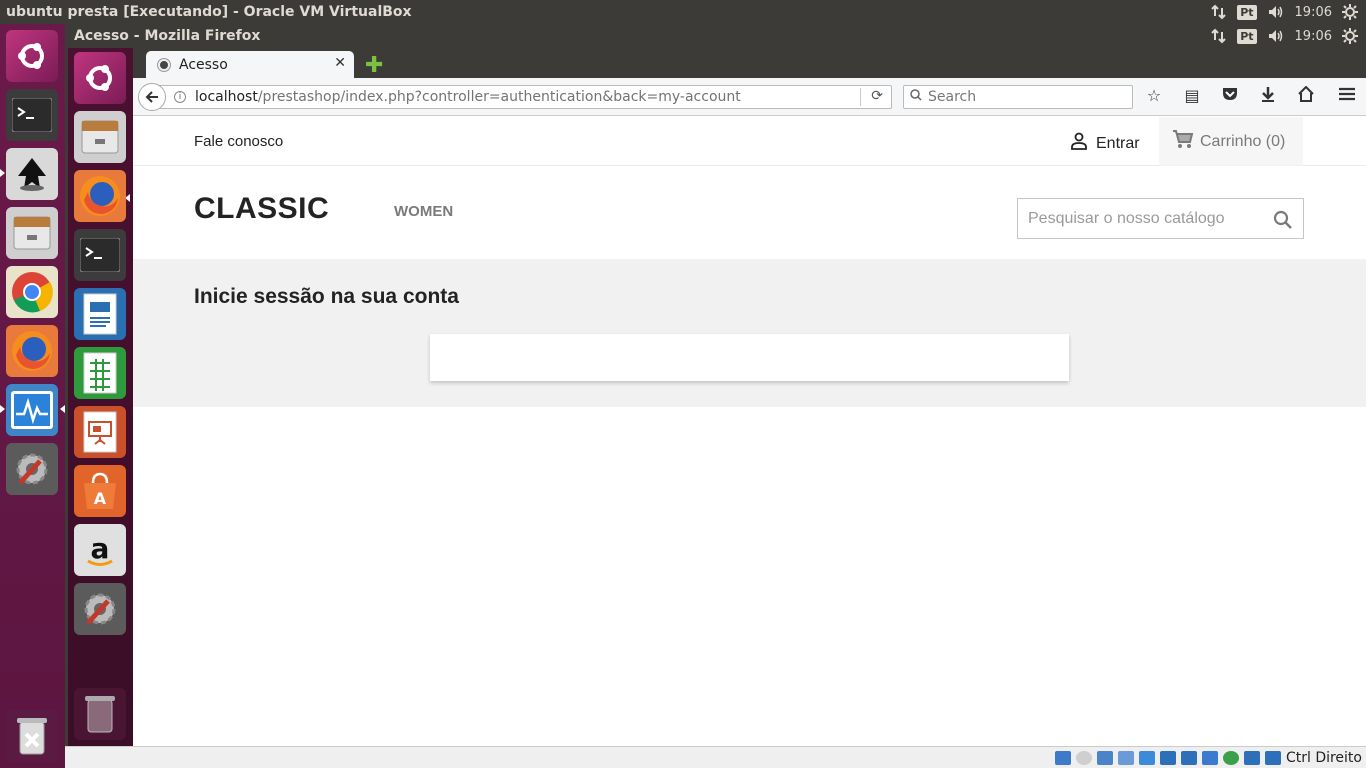 The width and height of the screenshot is (1366, 768). What do you see at coordinates (1118, 143) in the screenshot?
I see `sign-in-label: Entrar` at bounding box center [1118, 143].